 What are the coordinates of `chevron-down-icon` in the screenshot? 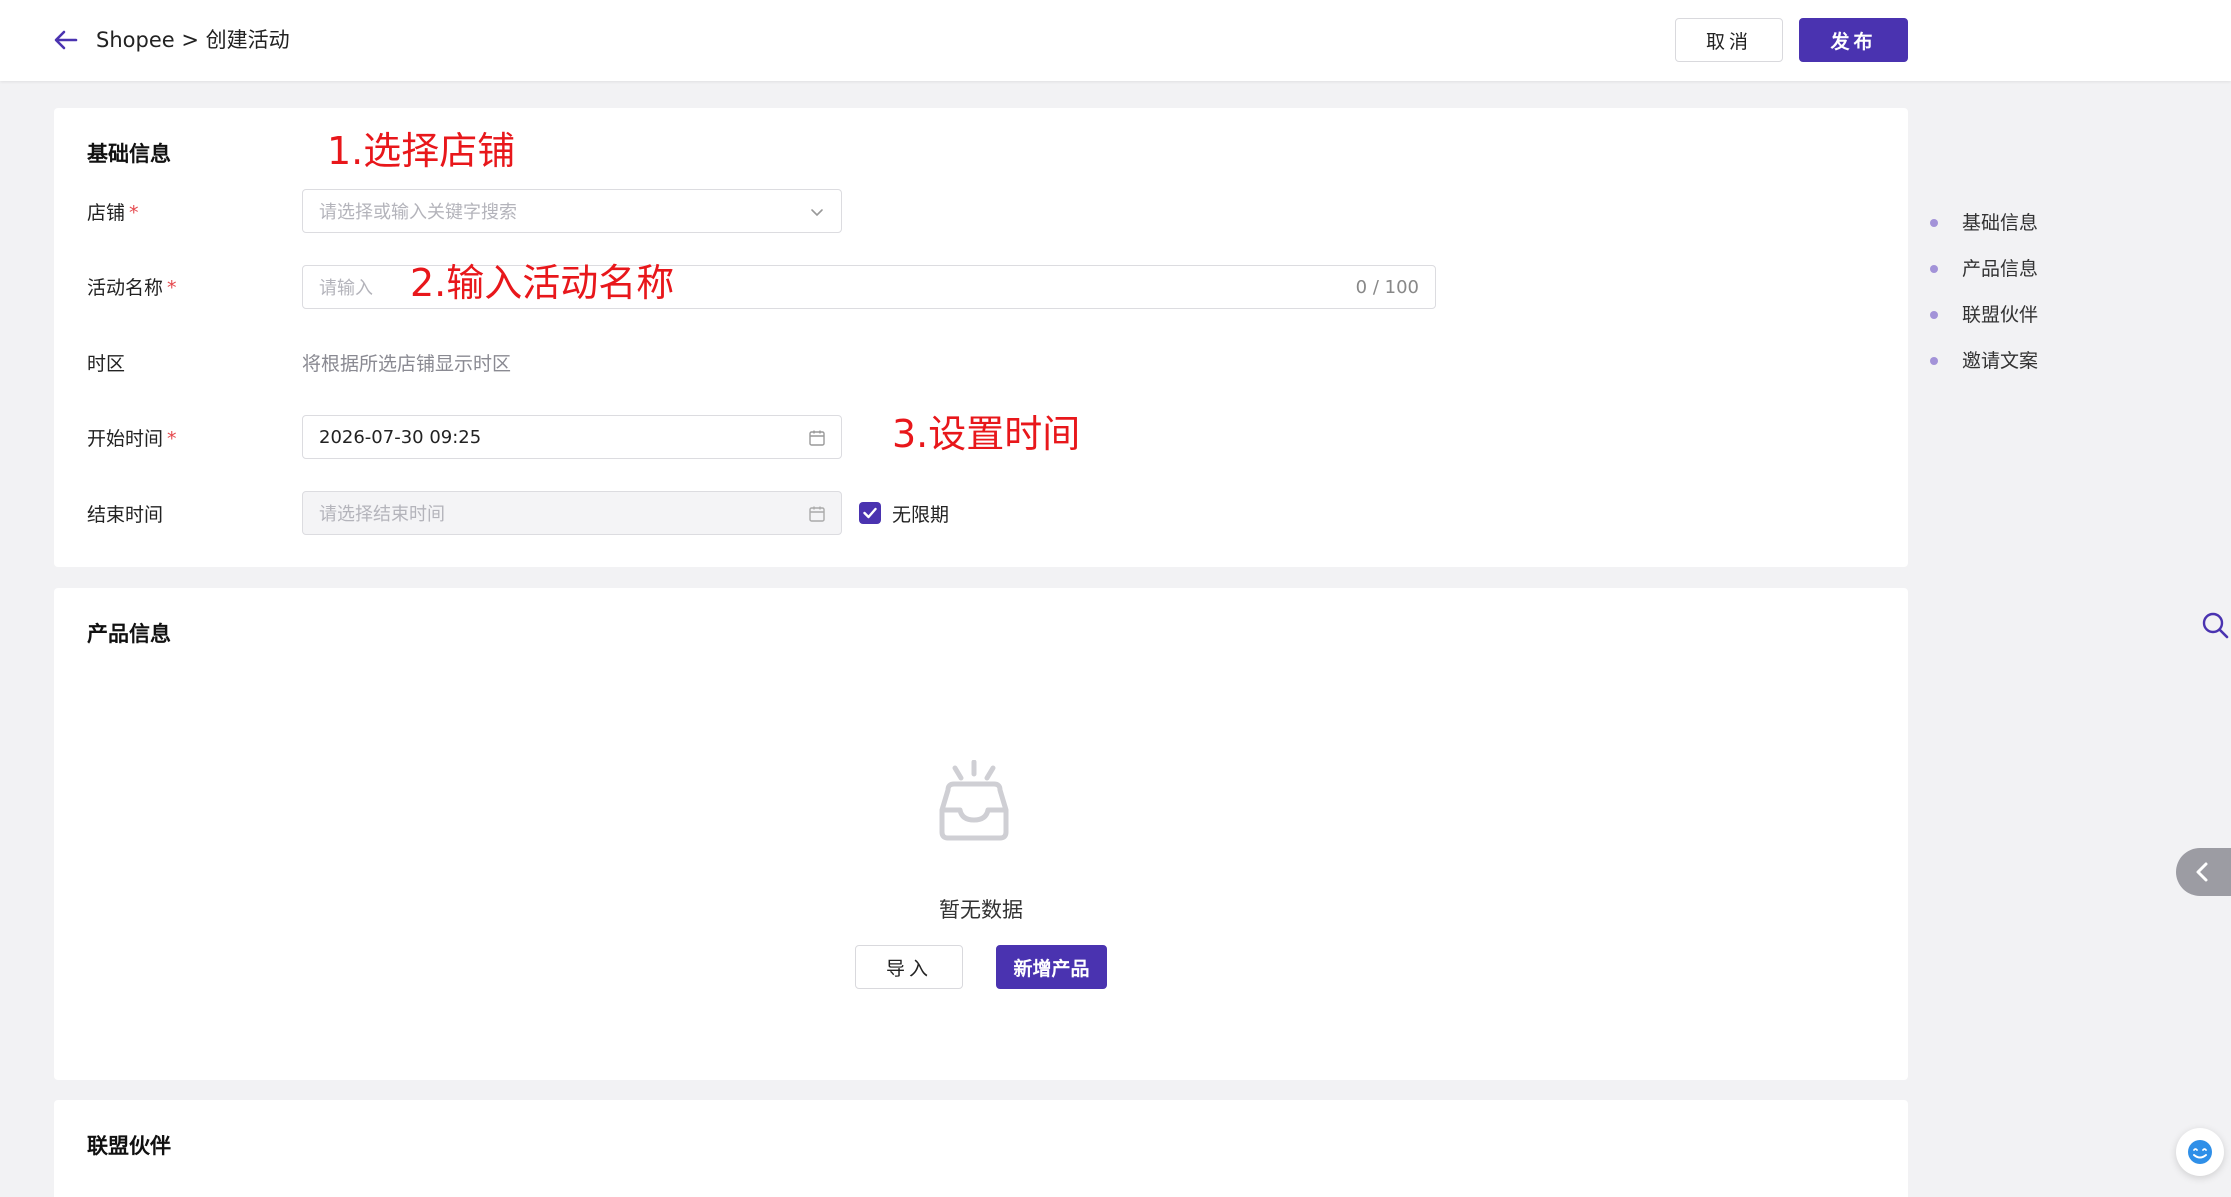 It's located at (817, 213).